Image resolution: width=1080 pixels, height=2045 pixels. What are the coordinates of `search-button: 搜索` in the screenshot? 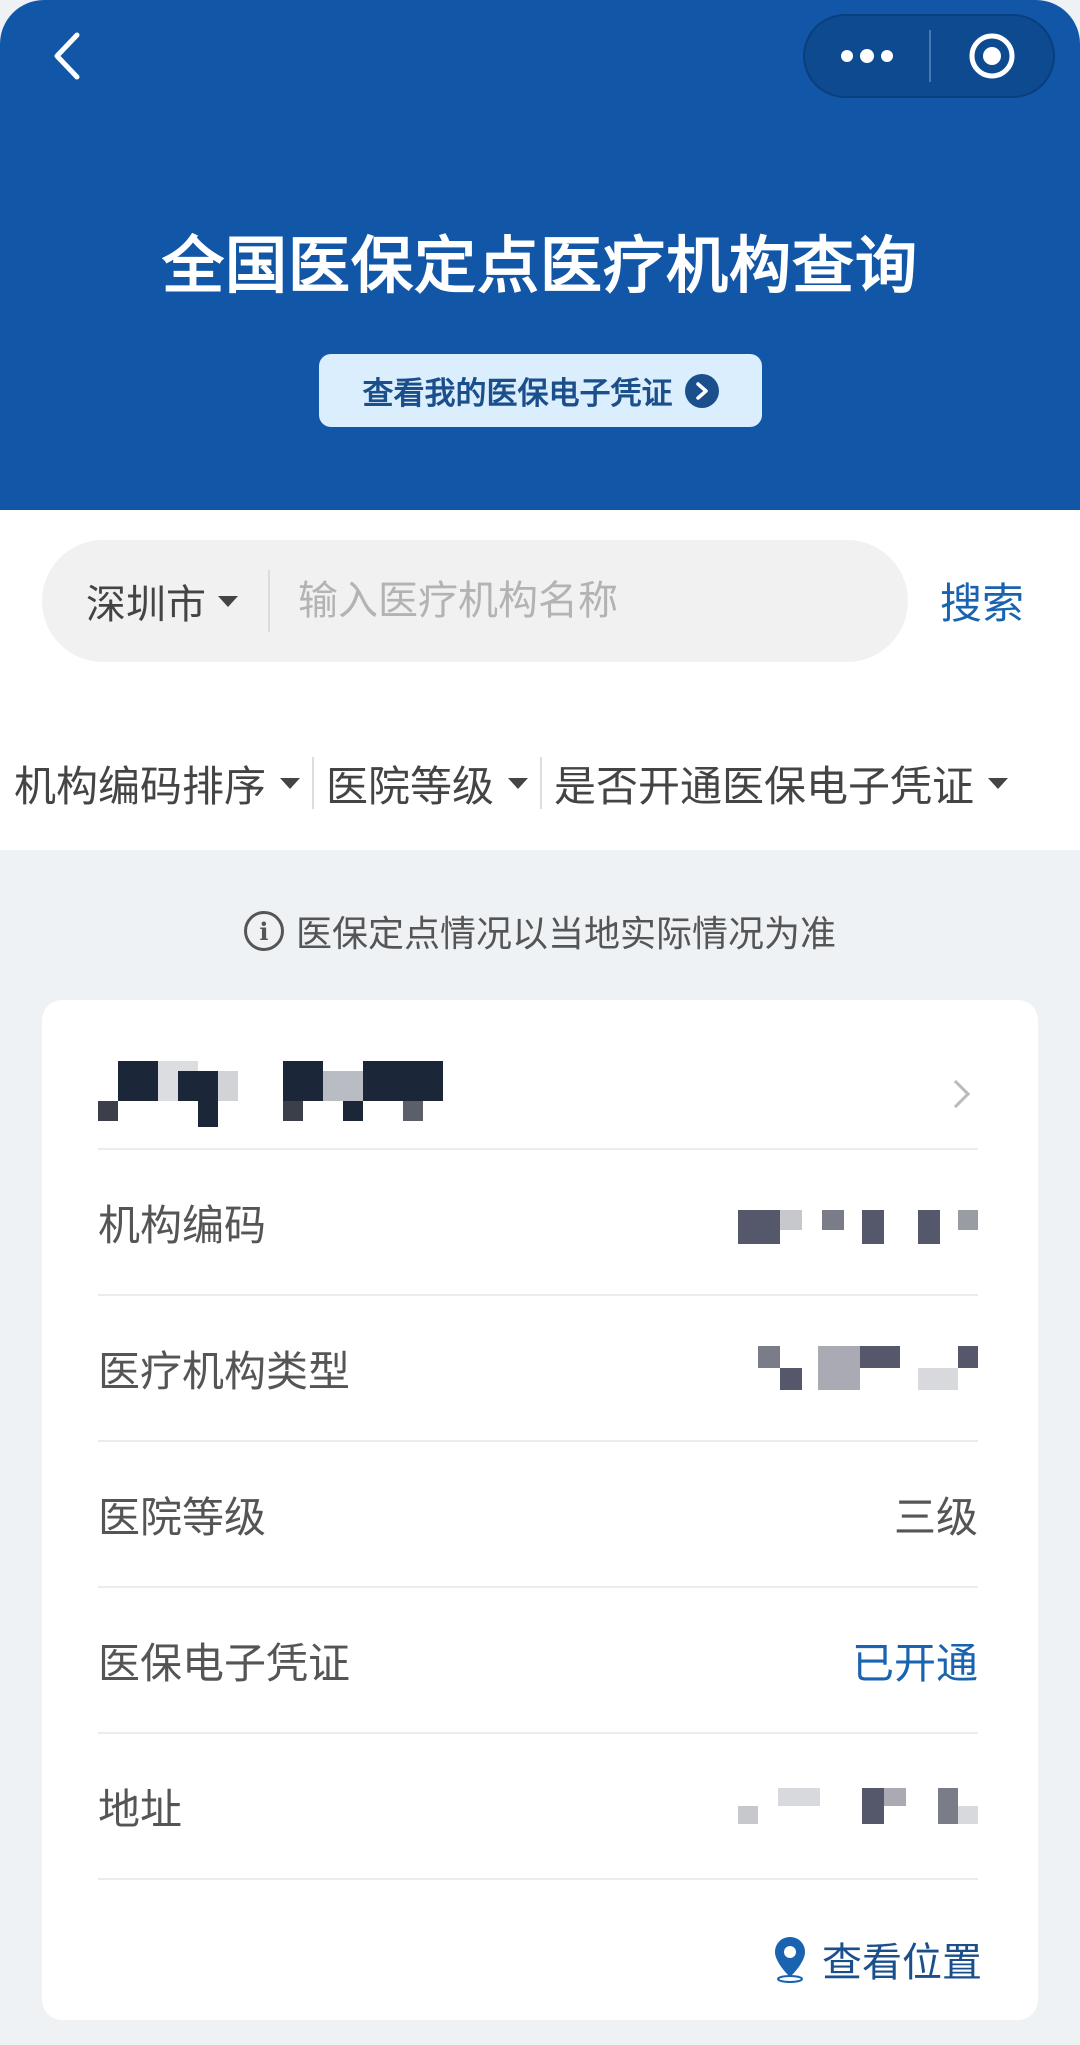 It's located at (982, 600).